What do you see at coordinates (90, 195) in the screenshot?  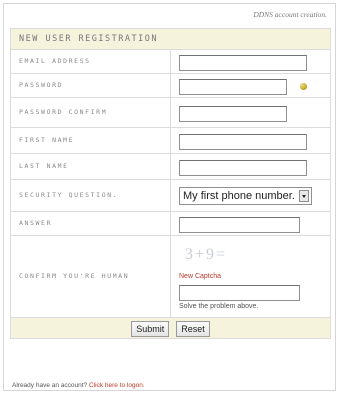 I see `security-question-label: SECURITY QUESTION.` at bounding box center [90, 195].